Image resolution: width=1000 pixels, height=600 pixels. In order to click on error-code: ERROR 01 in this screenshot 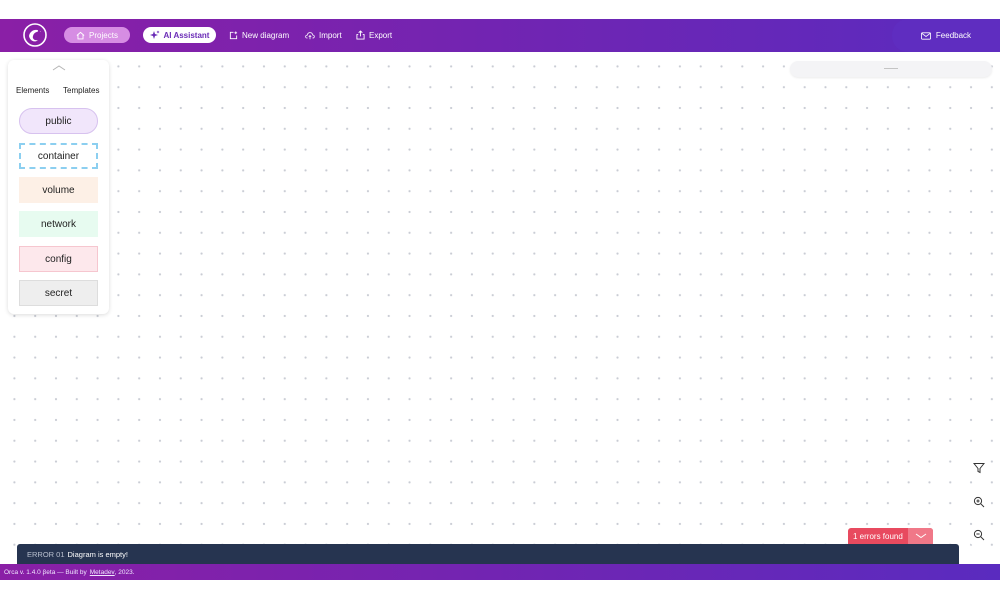, I will do `click(46, 554)`.